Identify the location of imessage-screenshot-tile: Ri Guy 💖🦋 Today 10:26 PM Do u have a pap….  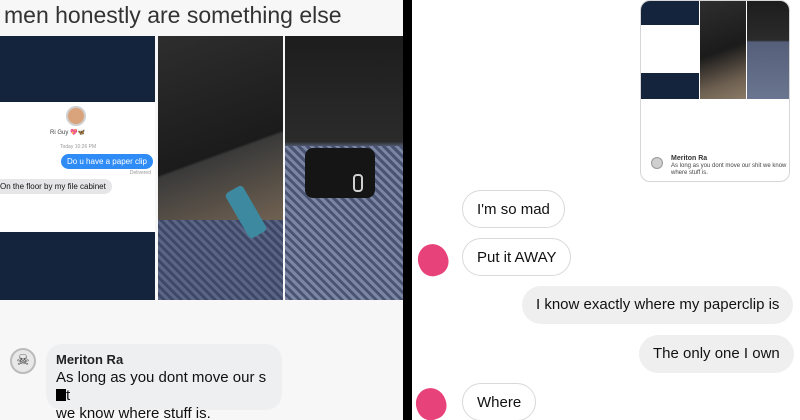
(77, 168).